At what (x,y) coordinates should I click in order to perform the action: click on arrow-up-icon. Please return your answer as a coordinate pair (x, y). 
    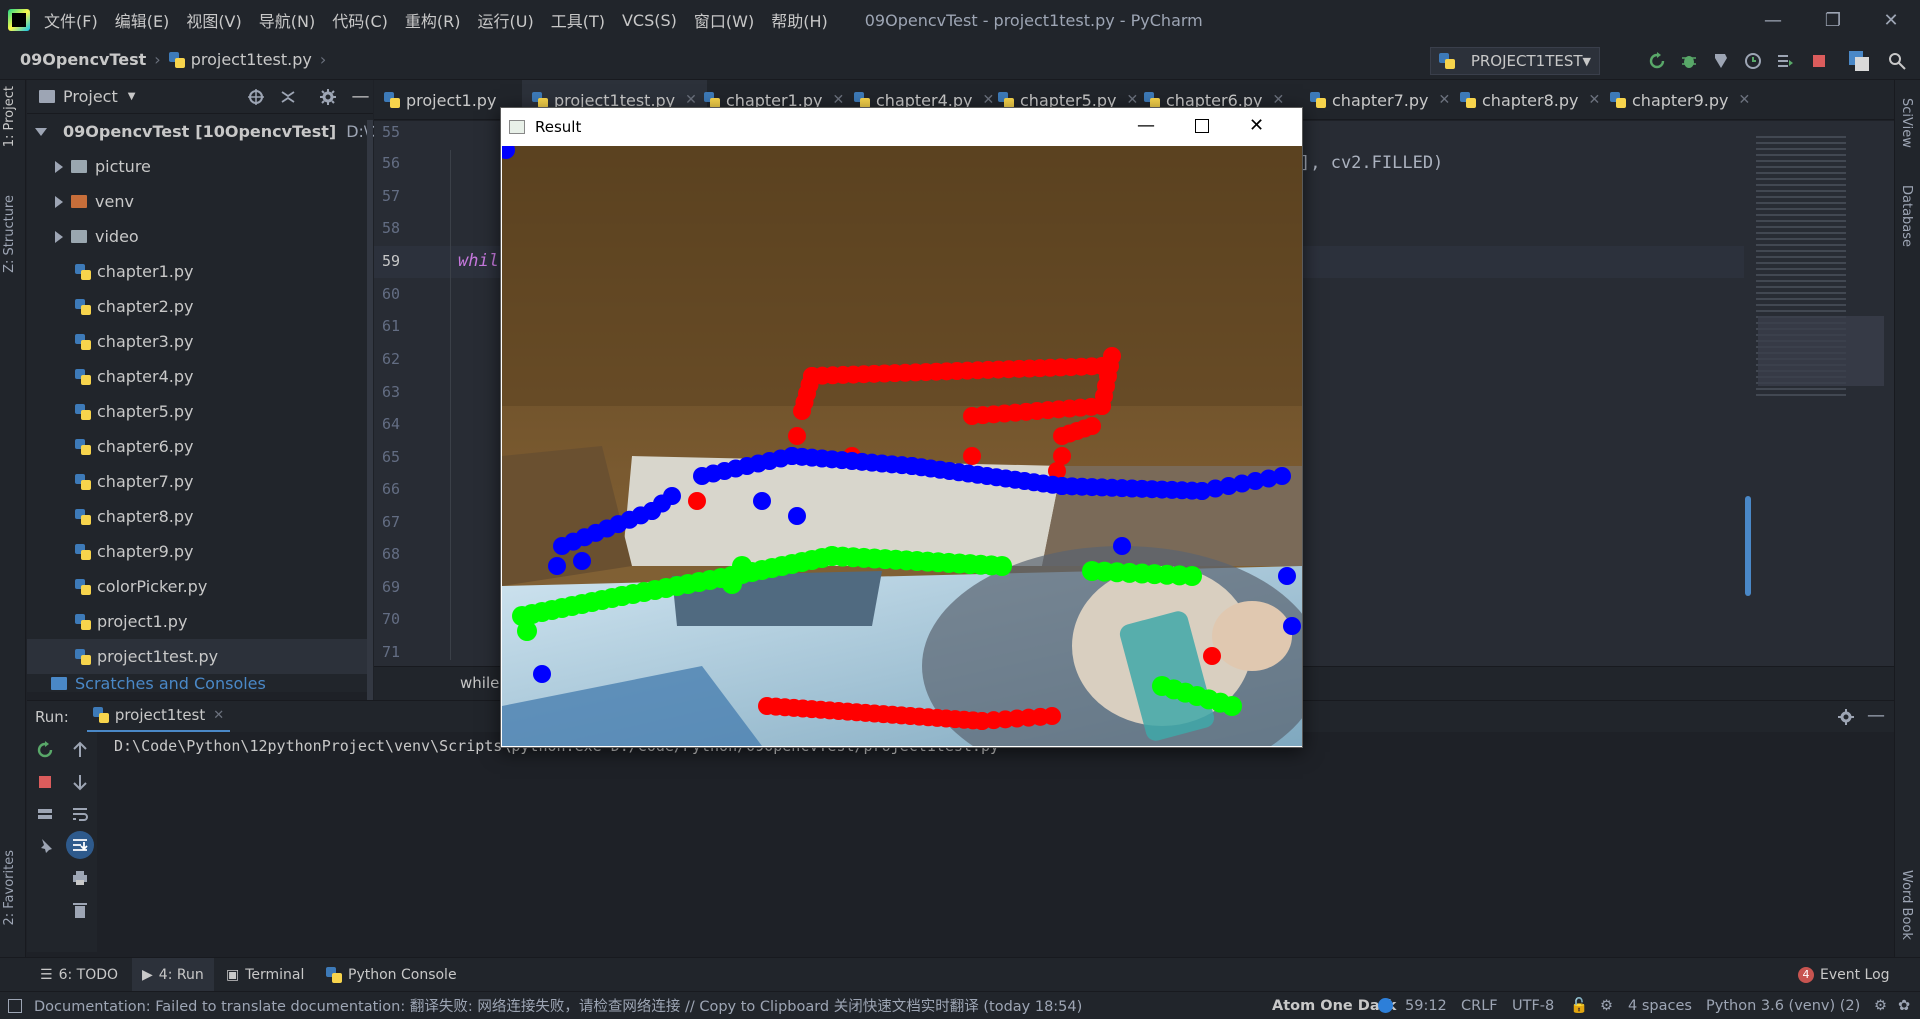
    Looking at the image, I should click on (80, 750).